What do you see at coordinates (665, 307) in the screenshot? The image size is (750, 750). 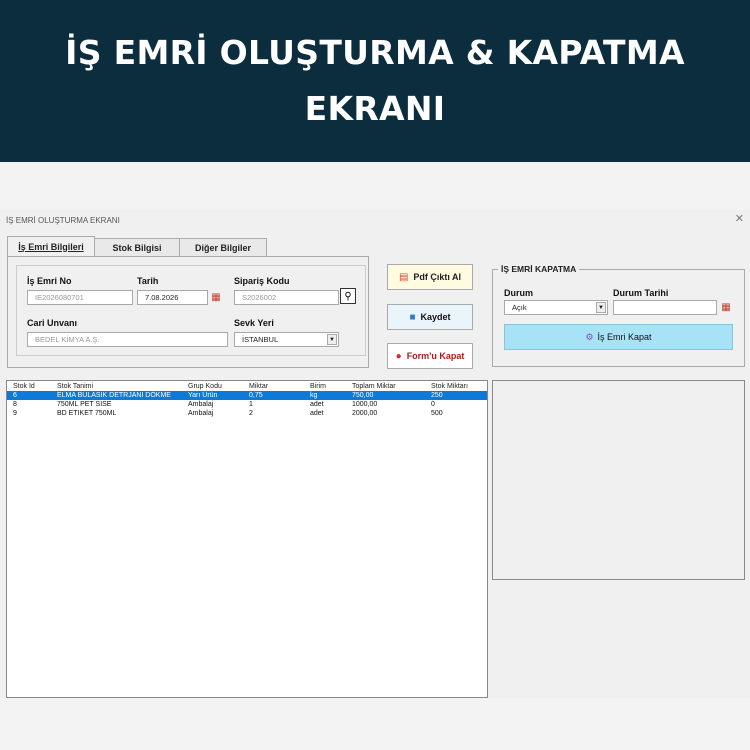 I see `durum-tarihi-input` at bounding box center [665, 307].